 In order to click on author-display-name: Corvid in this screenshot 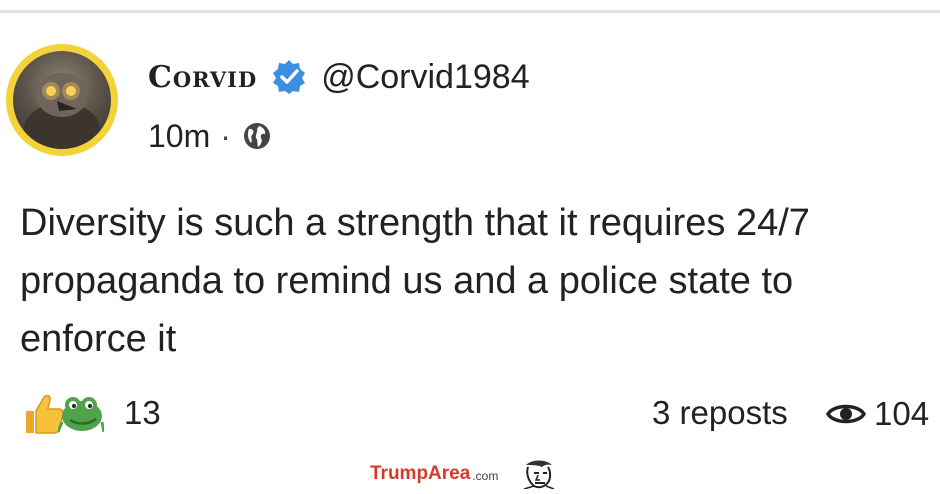, I will do `click(202, 77)`.